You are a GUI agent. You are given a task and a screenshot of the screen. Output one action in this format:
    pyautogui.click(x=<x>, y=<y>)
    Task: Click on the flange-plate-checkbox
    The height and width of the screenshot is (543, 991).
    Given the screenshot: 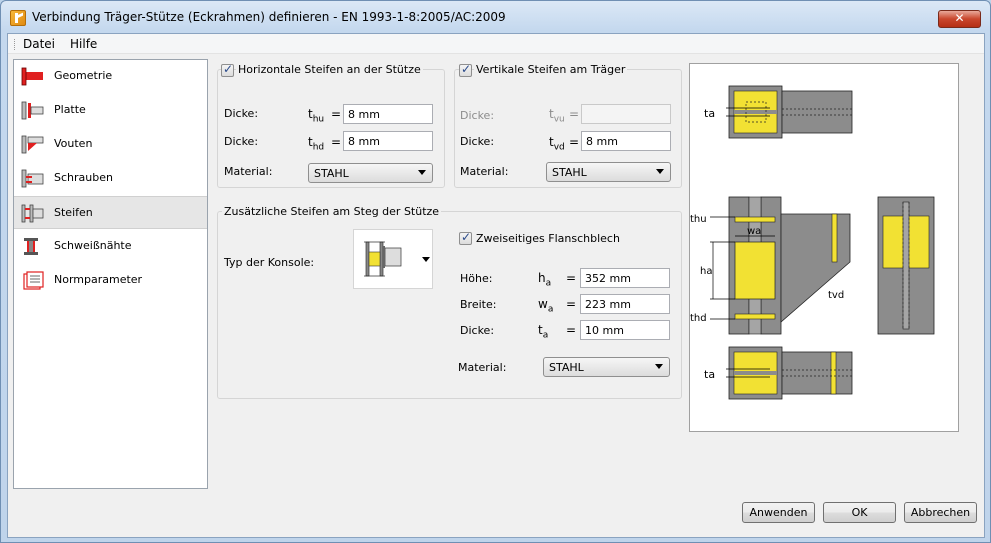 What is the action you would take?
    pyautogui.click(x=465, y=237)
    